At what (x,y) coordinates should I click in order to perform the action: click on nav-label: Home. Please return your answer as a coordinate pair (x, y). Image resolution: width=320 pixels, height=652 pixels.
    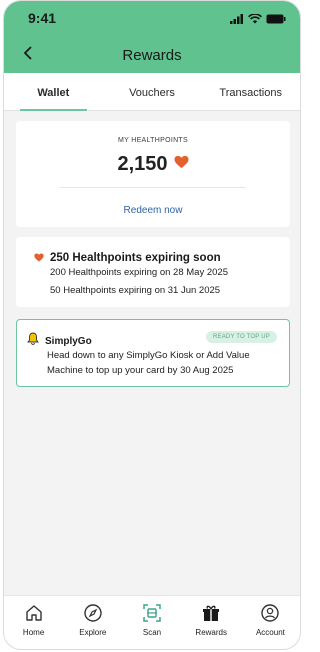
    Looking at the image, I should click on (33, 632).